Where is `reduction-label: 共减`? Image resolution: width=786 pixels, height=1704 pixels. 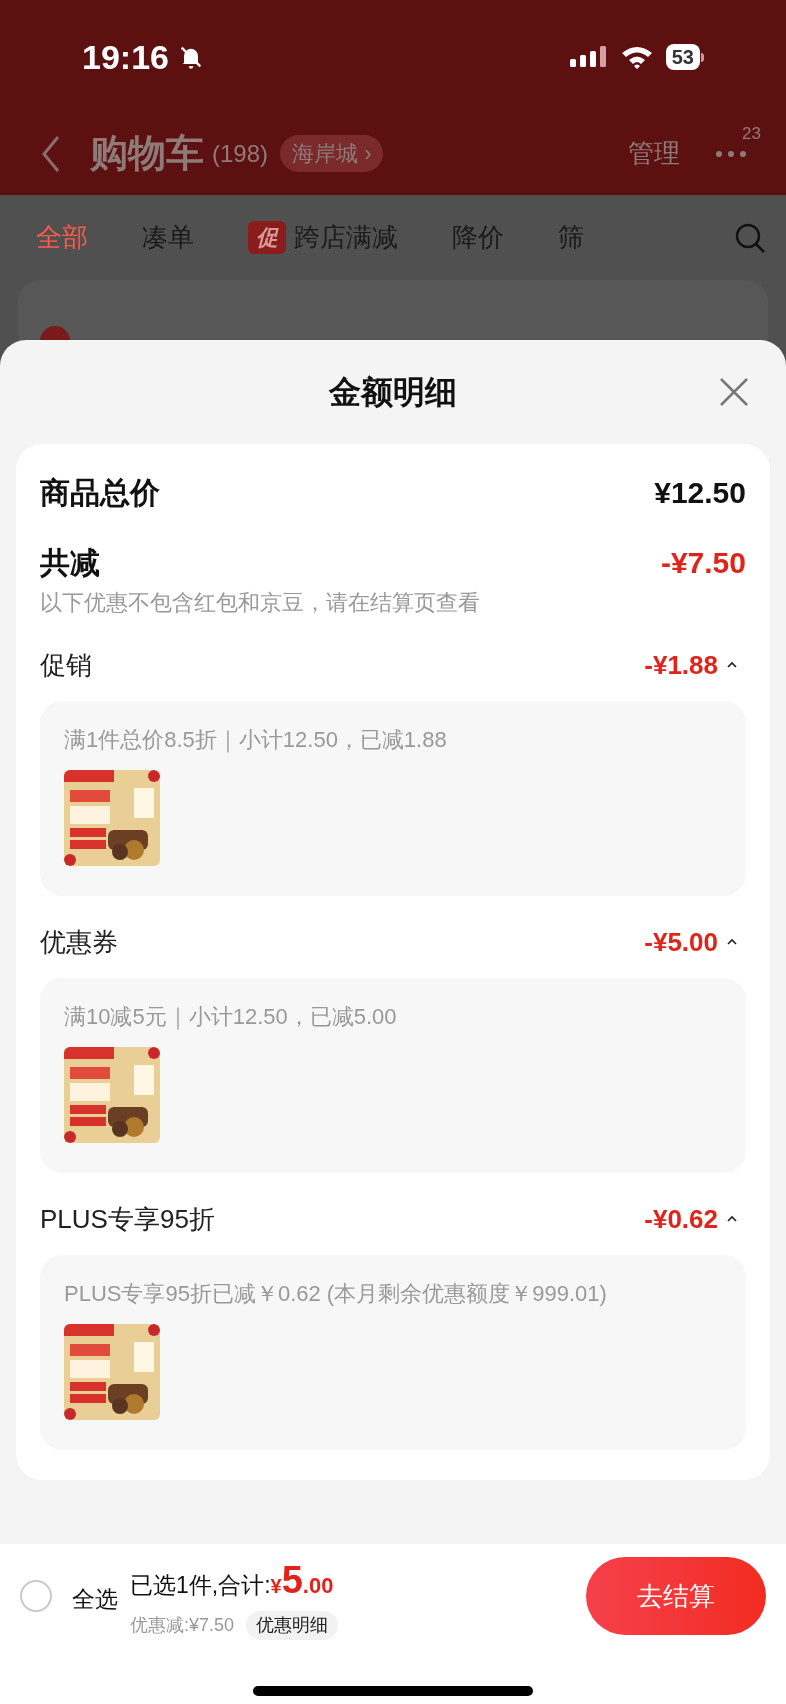
reduction-label: 共减 is located at coordinates (70, 562).